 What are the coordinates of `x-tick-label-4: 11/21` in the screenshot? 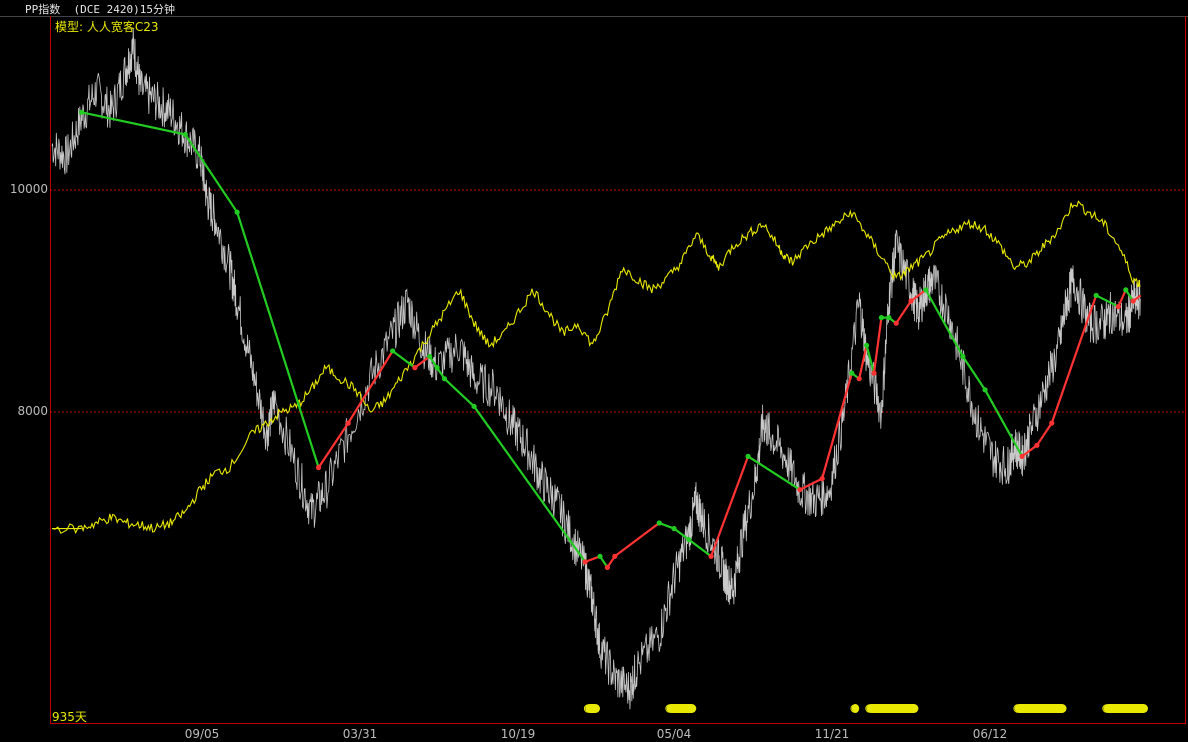 It's located at (832, 734).